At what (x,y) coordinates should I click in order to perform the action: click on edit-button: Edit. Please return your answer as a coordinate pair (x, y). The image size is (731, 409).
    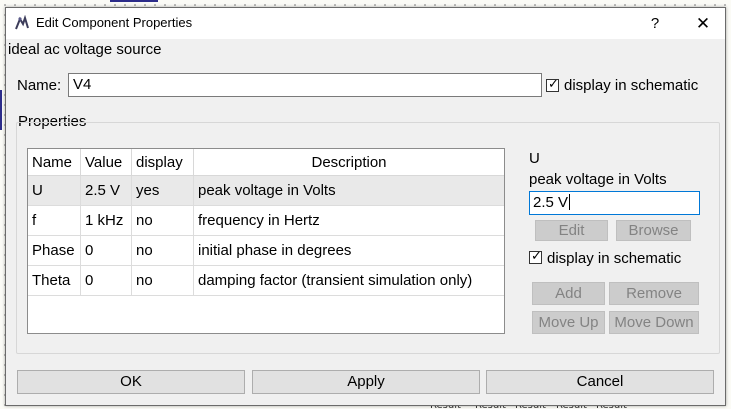
    Looking at the image, I should click on (571, 230).